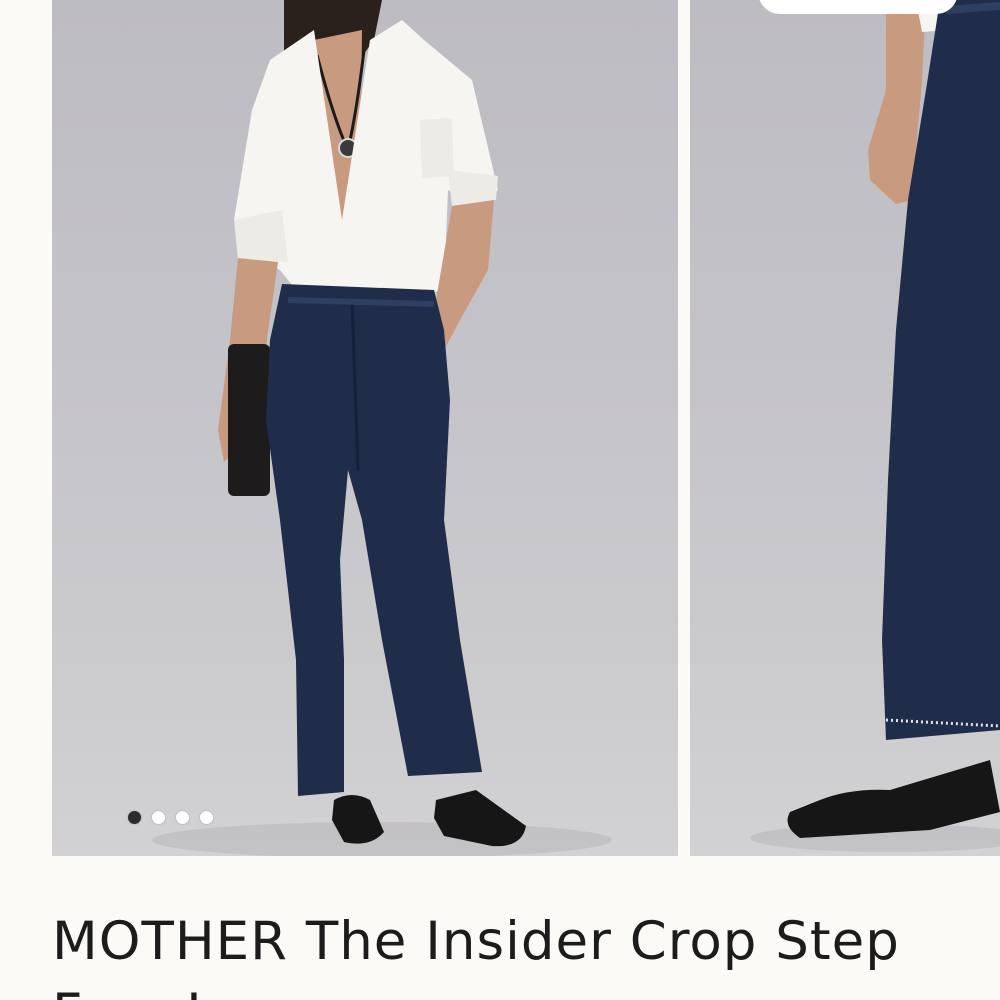 The width and height of the screenshot is (1000, 1000). What do you see at coordinates (170, 817) in the screenshot?
I see `carousel-pagination` at bounding box center [170, 817].